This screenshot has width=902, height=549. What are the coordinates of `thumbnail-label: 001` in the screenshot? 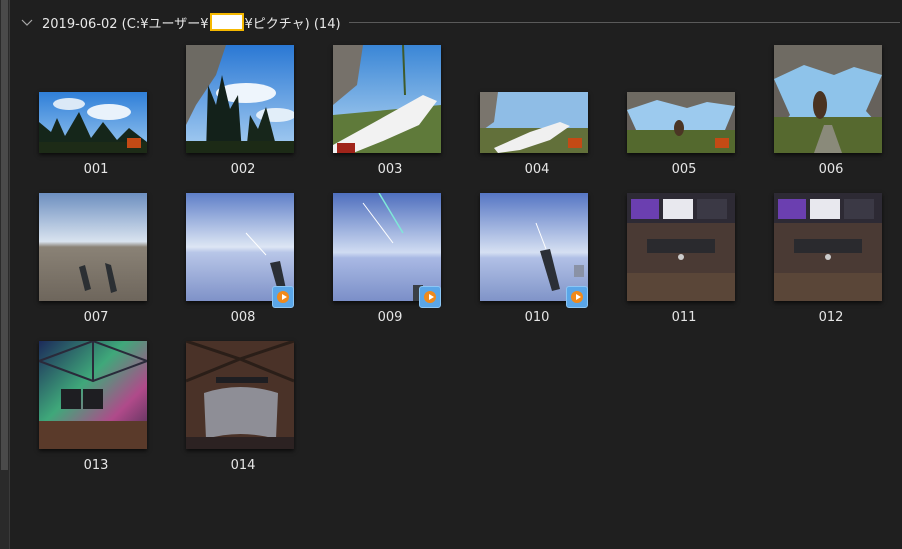 It's located at (96, 169).